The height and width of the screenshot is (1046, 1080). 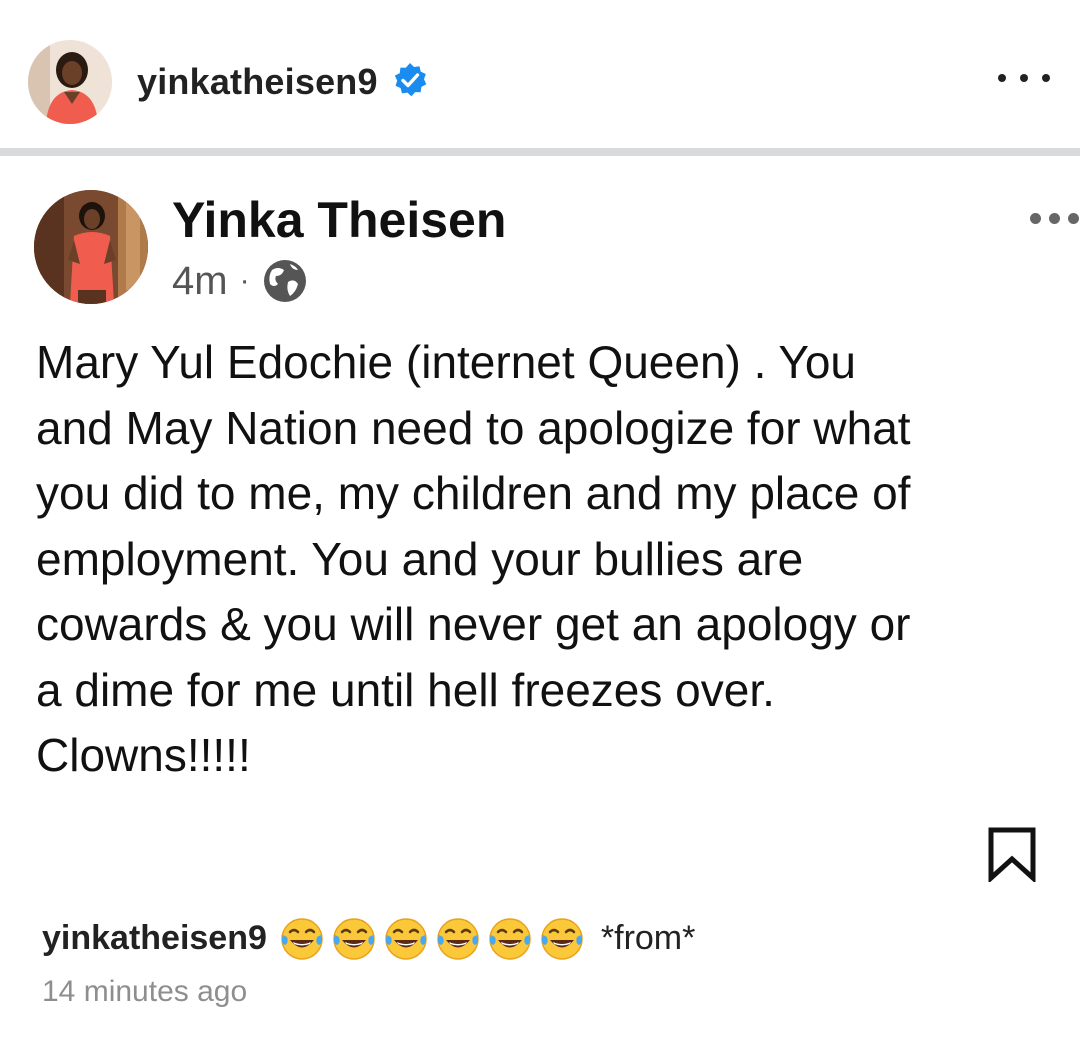 I want to click on save-bookmark-icon, so click(x=1012, y=854).